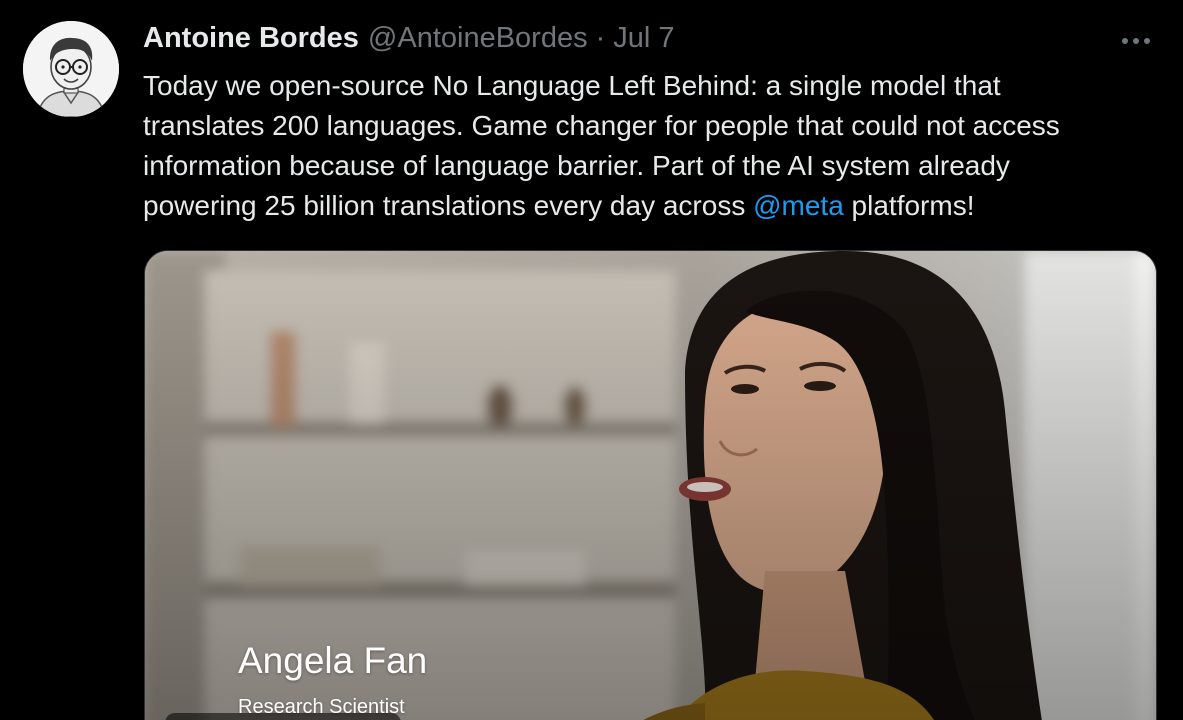  What do you see at coordinates (798, 205) in the screenshot?
I see `mention-link: @meta` at bounding box center [798, 205].